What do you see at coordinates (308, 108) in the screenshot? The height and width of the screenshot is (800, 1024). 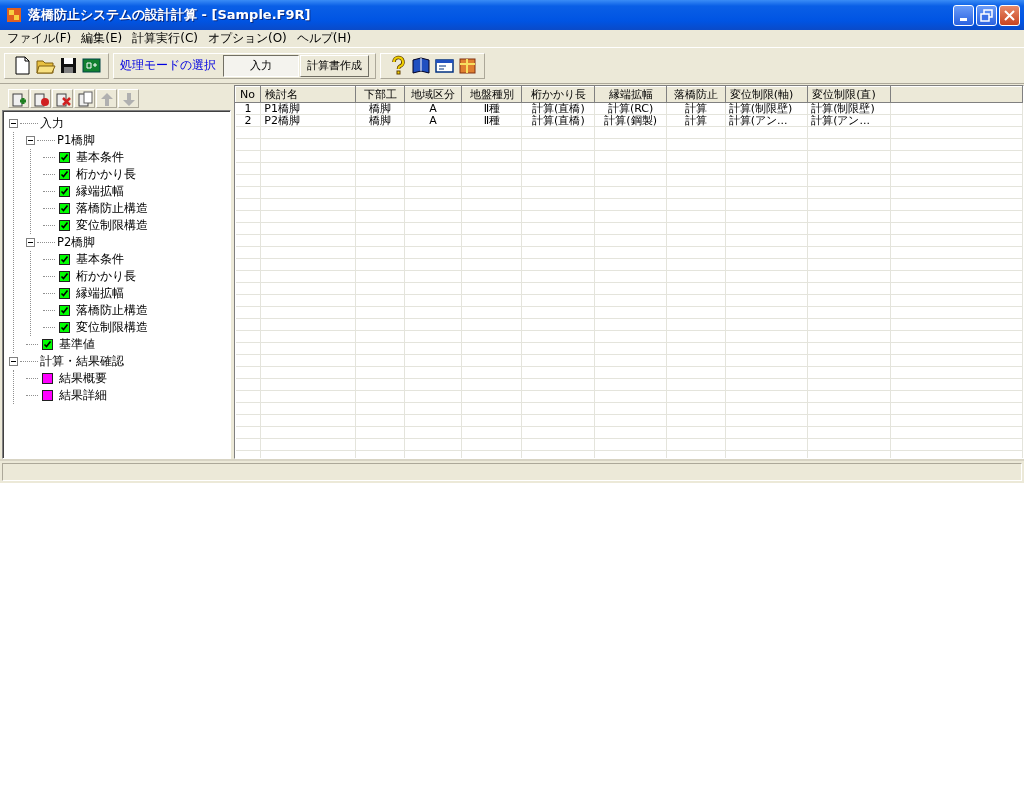 I see `table-cell: P1橋脚` at bounding box center [308, 108].